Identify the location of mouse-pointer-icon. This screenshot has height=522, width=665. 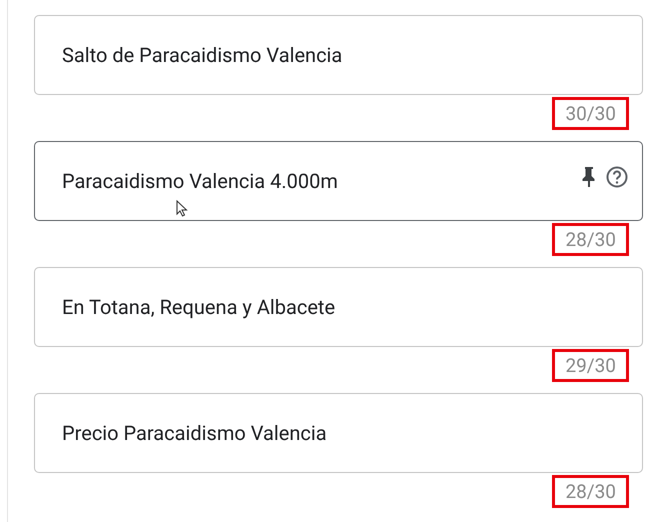
(182, 208).